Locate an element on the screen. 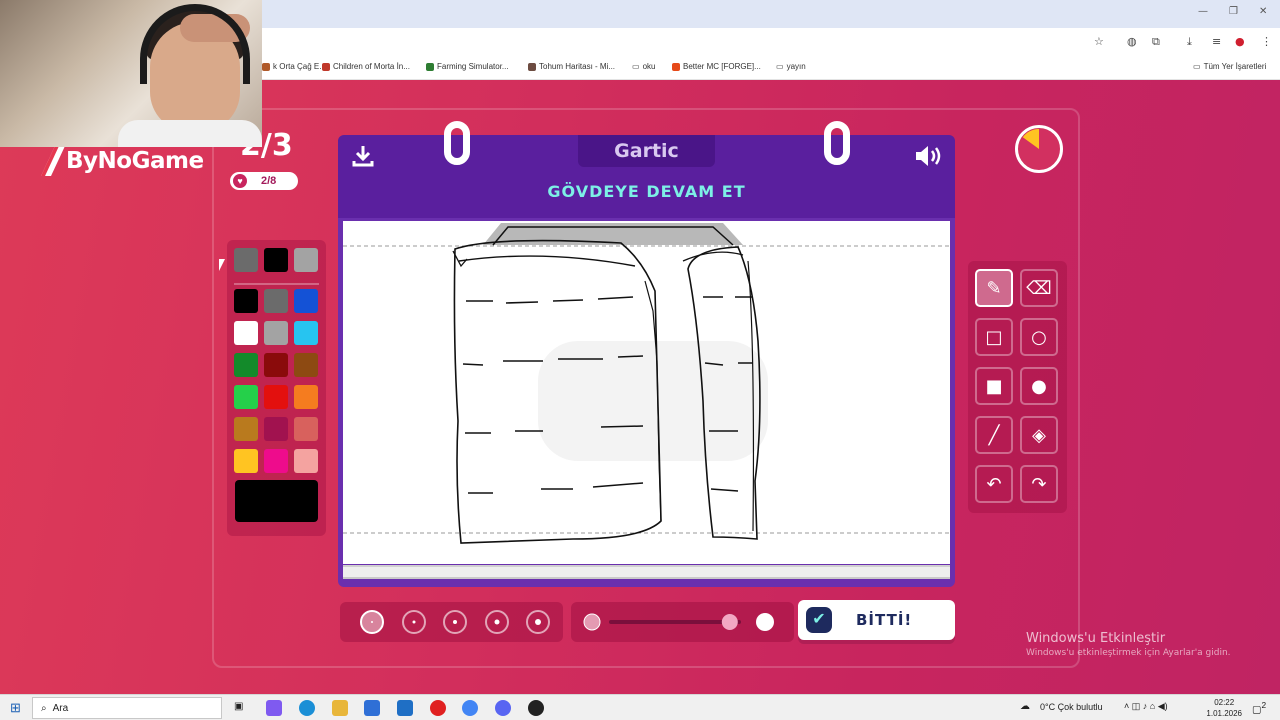 This screenshot has height=720, width=1280. explorer-icon is located at coordinates (340, 708).